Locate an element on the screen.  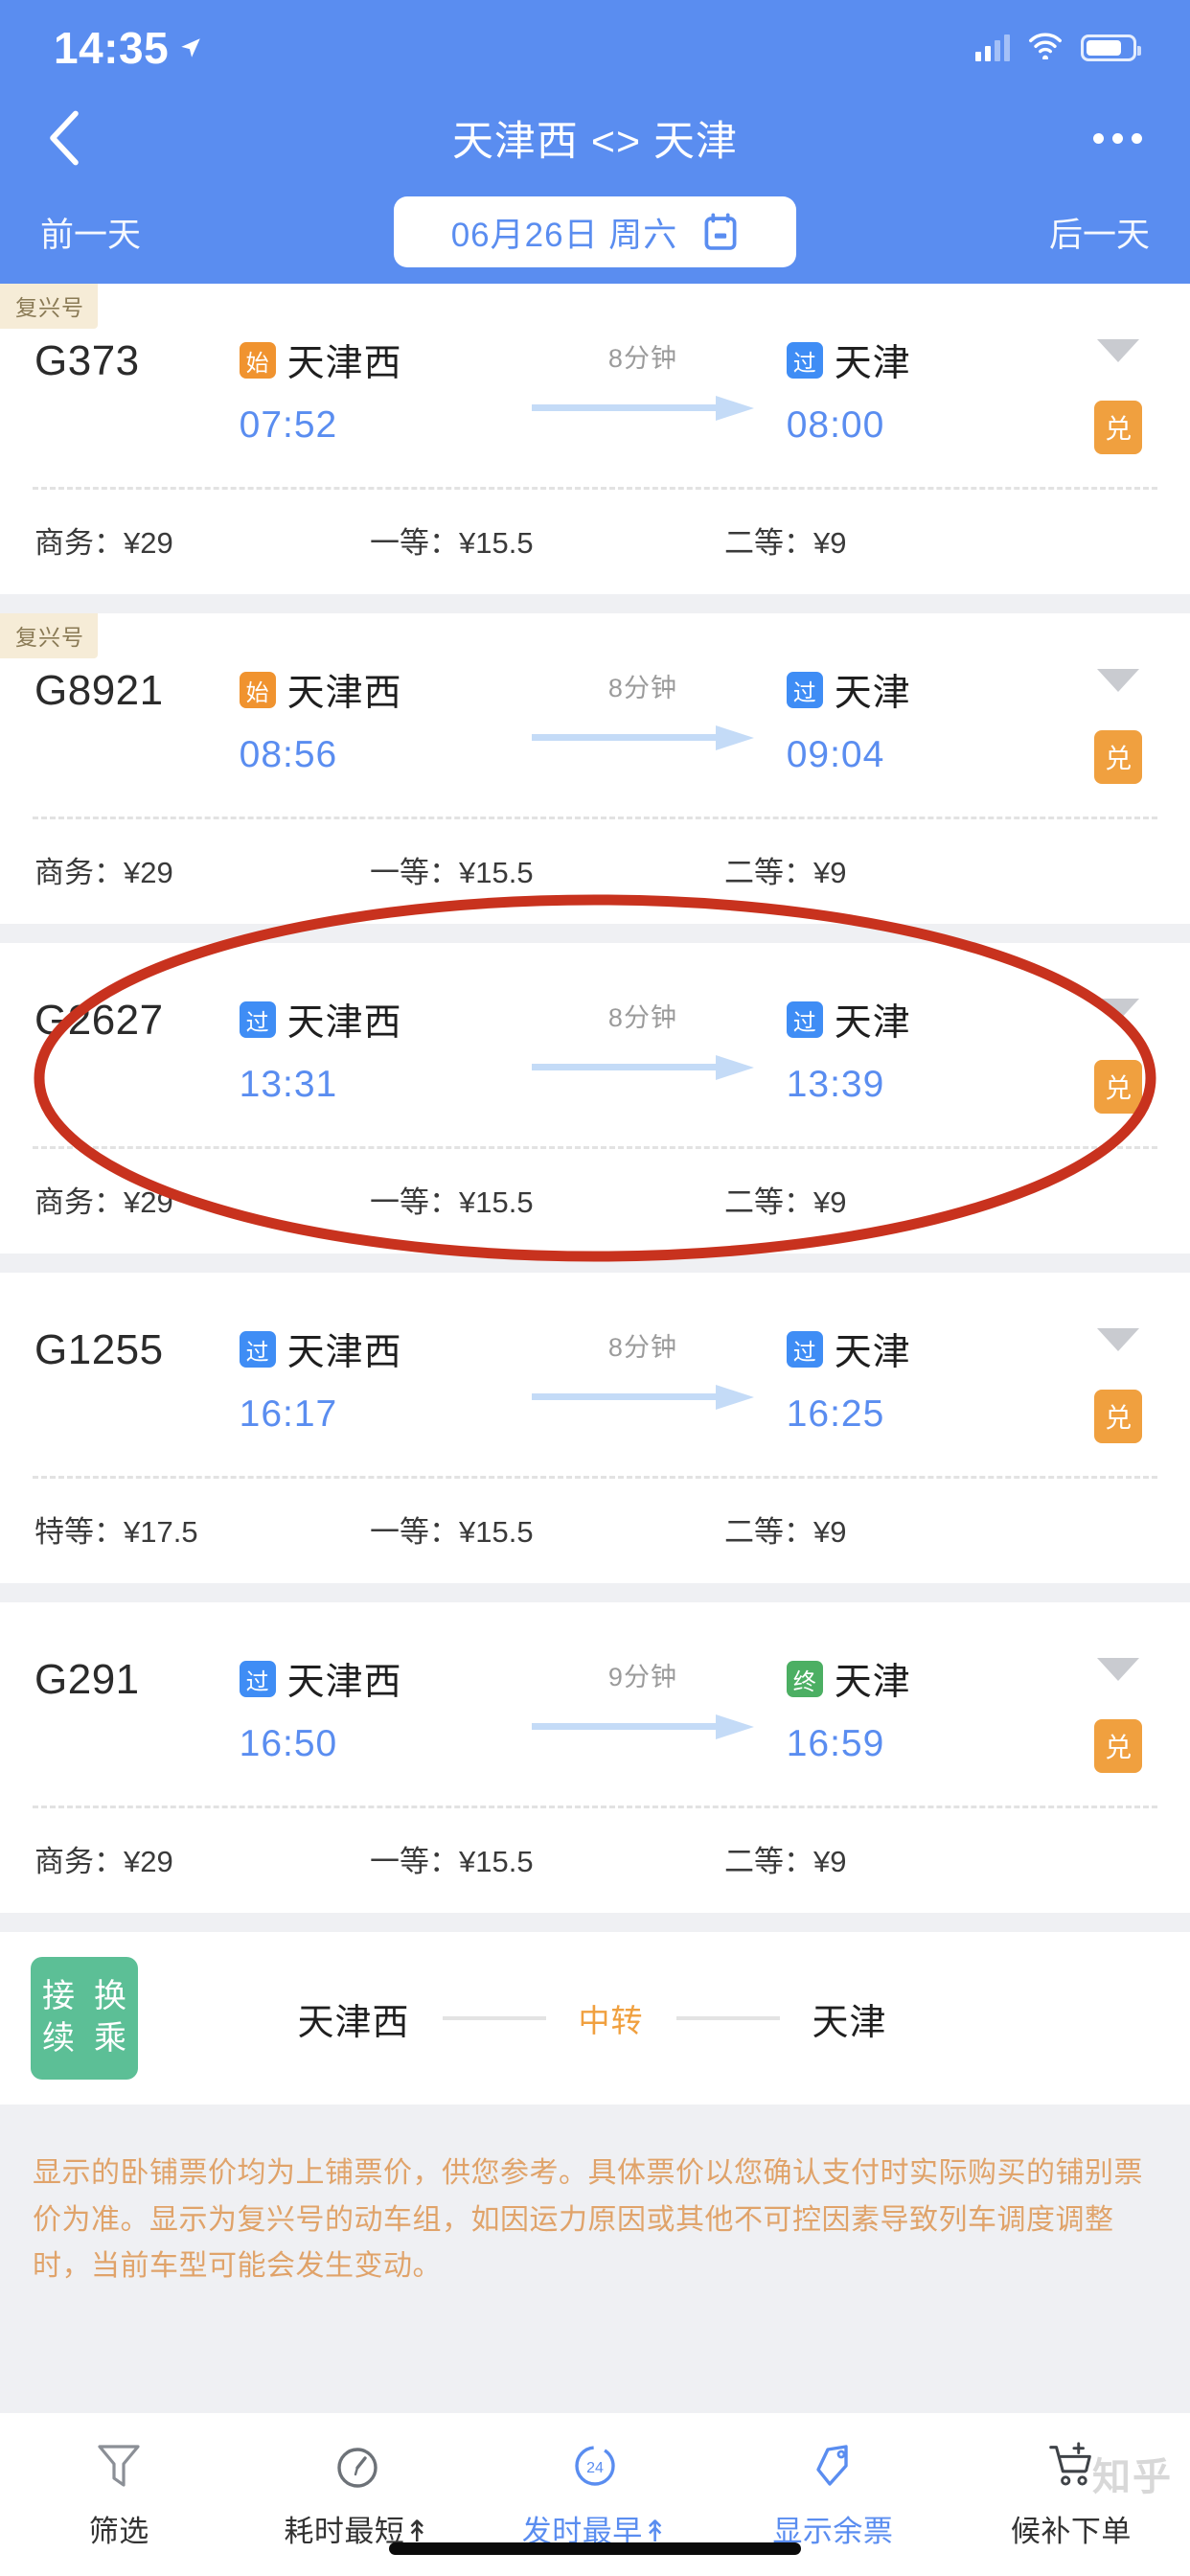
transfer-line-left is located at coordinates (494, 2018).